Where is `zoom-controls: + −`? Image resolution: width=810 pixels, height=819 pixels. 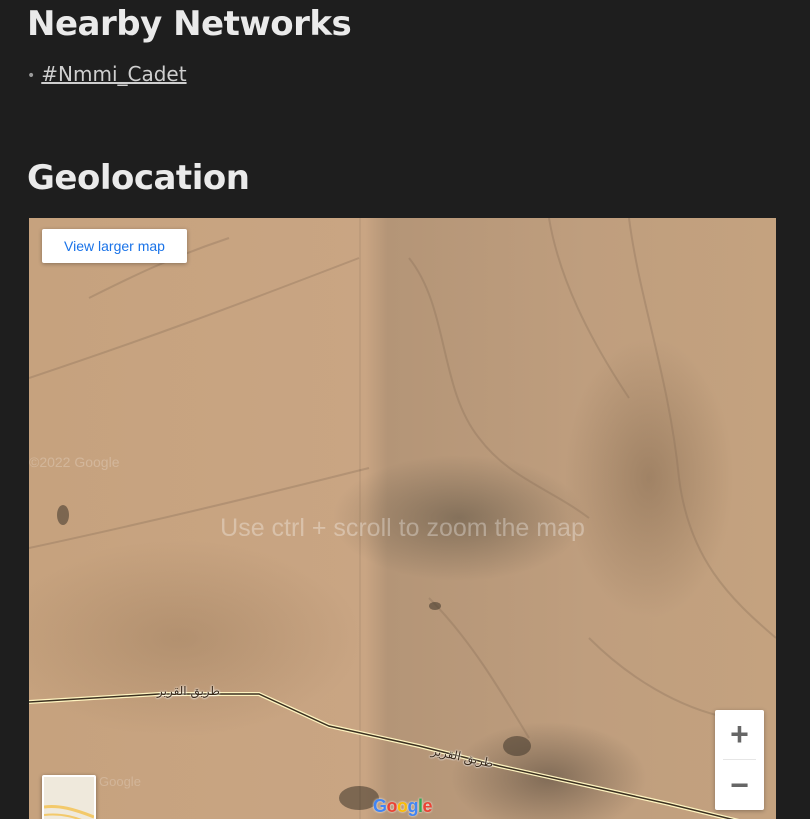
zoom-controls: + − is located at coordinates (739, 760).